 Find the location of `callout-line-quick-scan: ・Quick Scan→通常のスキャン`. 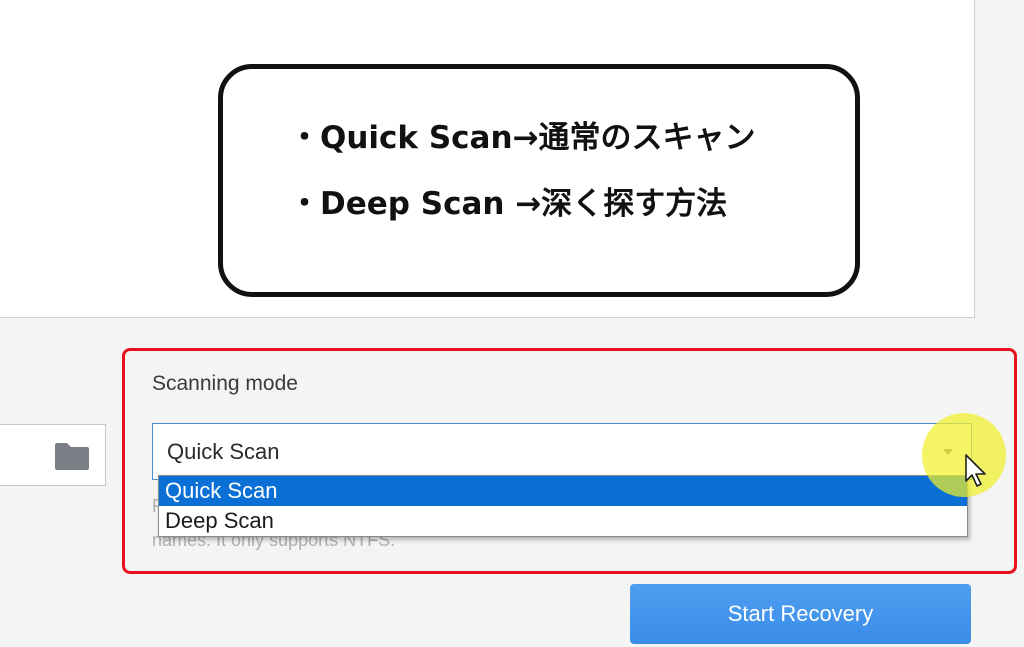

callout-line-quick-scan: ・Quick Scan→通常のスキャン is located at coordinates (522, 138).